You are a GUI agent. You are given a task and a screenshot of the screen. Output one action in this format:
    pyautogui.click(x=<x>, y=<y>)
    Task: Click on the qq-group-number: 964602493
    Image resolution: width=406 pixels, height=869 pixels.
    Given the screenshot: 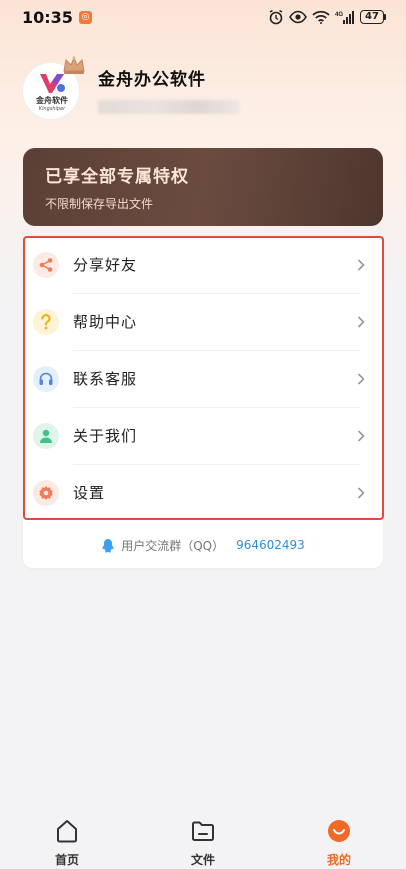 What is the action you would take?
    pyautogui.click(x=270, y=545)
    